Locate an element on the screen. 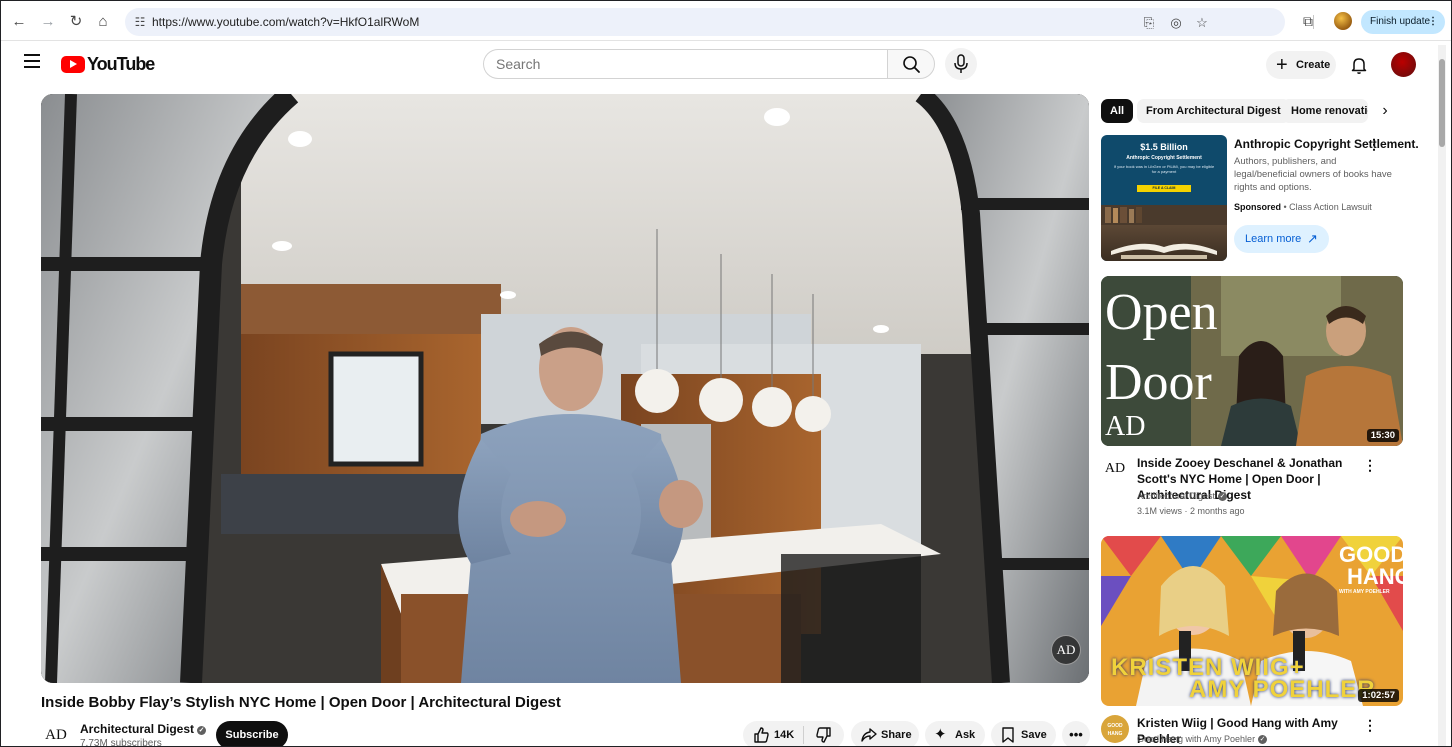 The width and height of the screenshot is (1452, 747). mic-icon is located at coordinates (961, 63).